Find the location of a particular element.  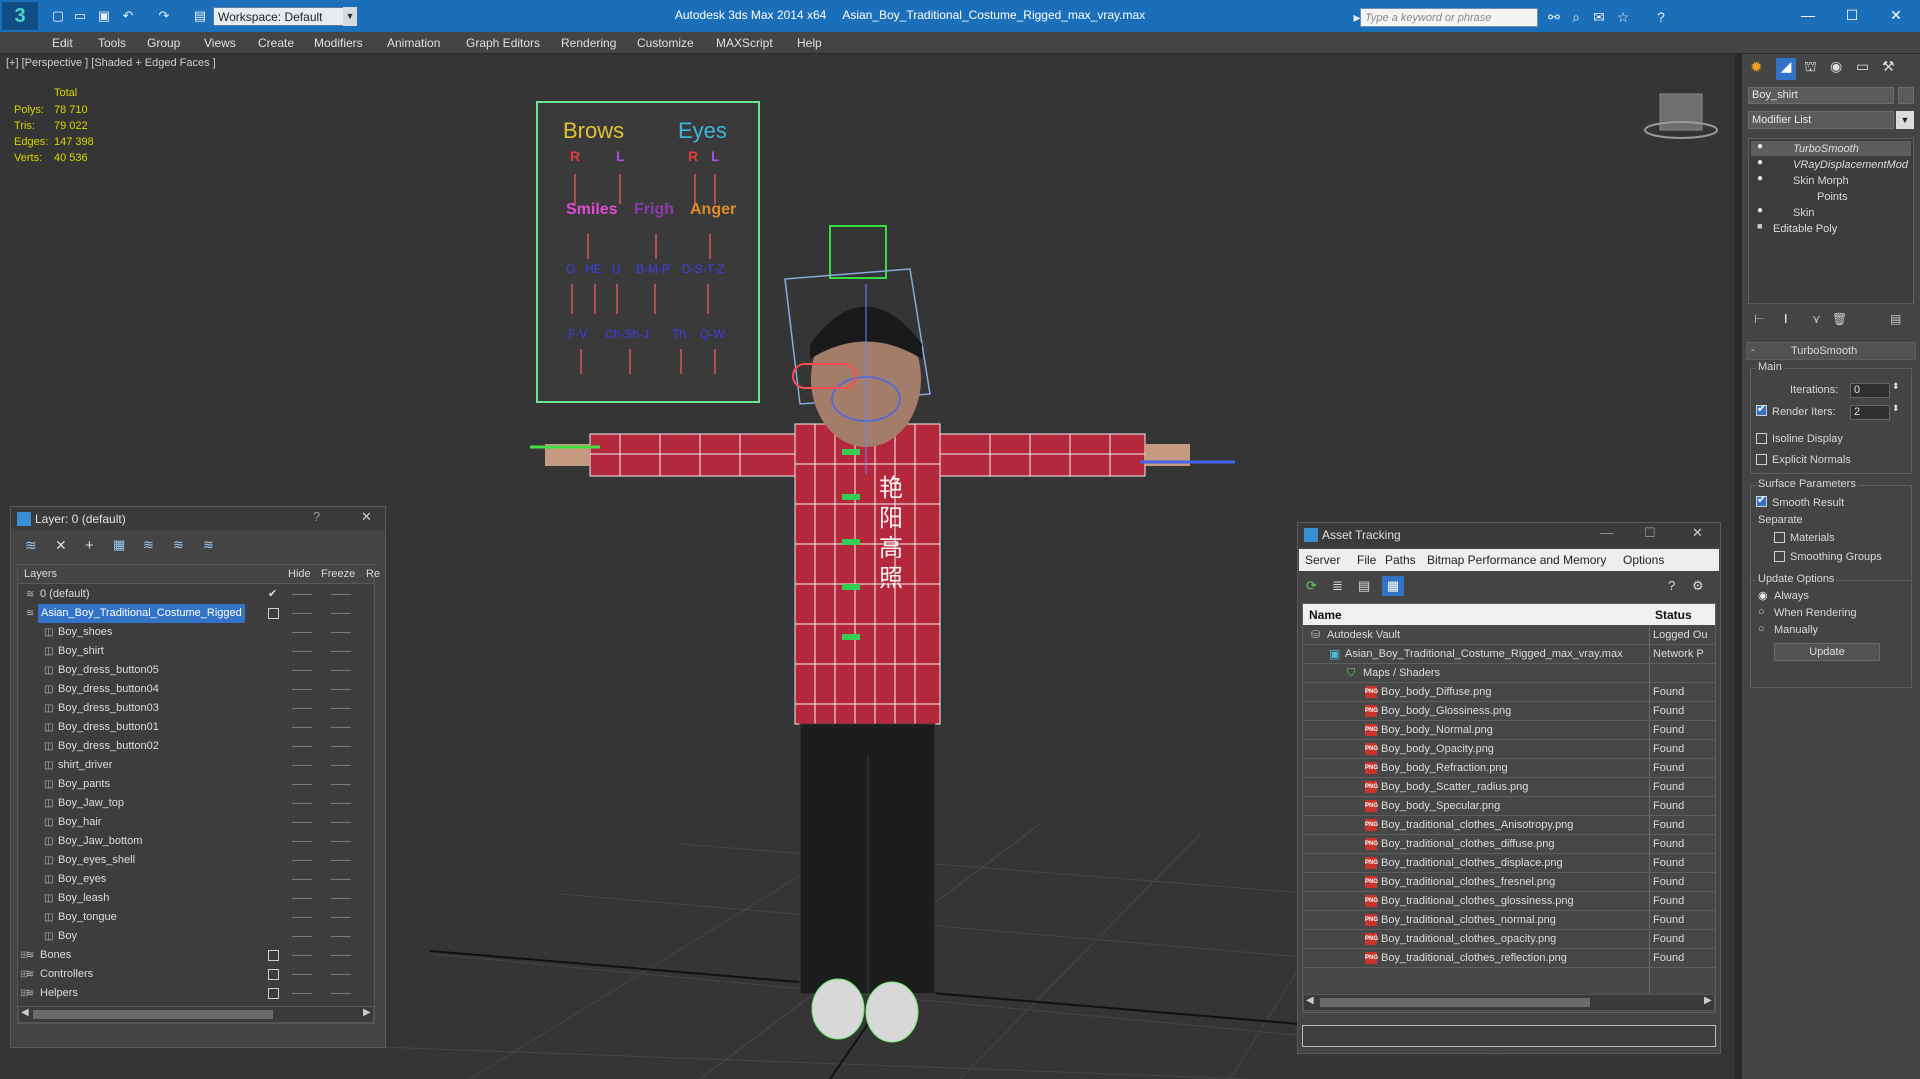

asset-menu-options: Options is located at coordinates (1643, 560).